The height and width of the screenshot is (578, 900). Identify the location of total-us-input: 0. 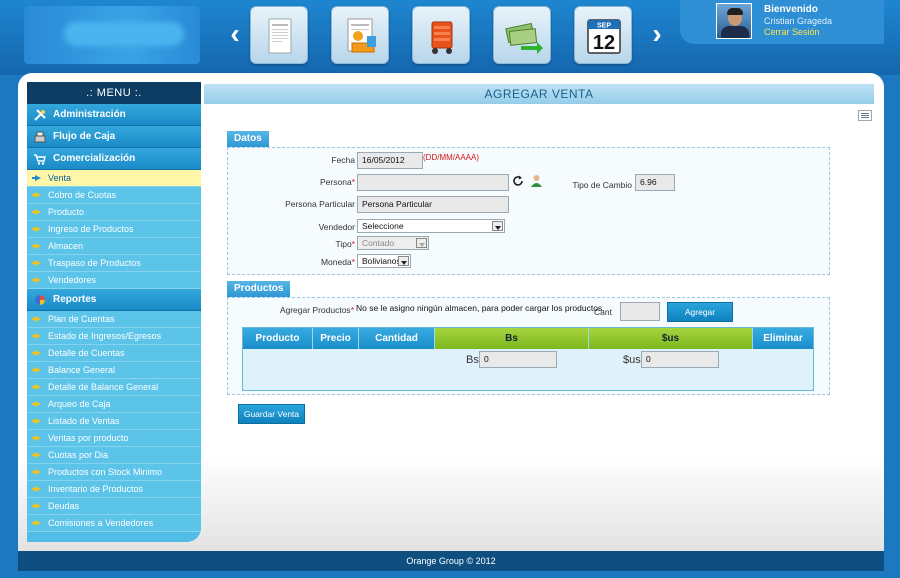
(680, 359).